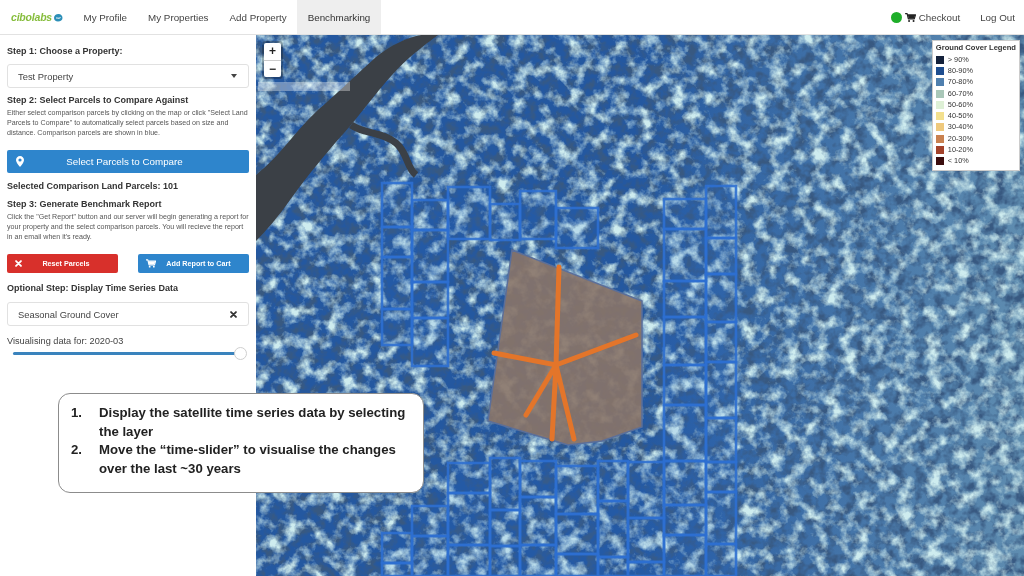 The height and width of the screenshot is (576, 1024). I want to click on nav-tab: Add Property, so click(258, 17).